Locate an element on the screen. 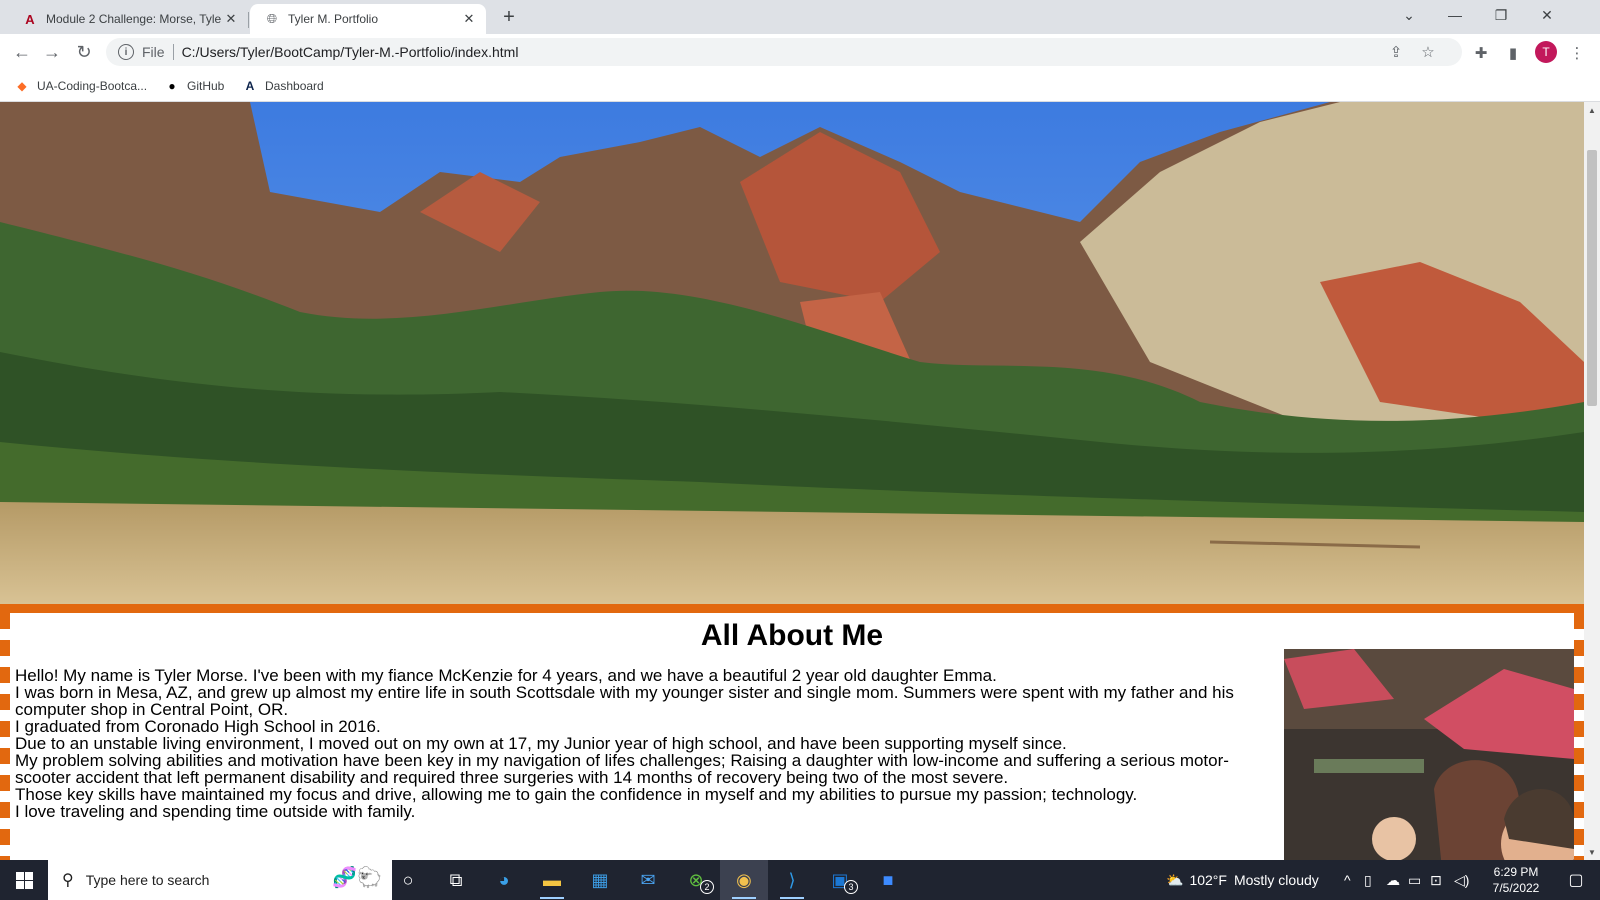 The width and height of the screenshot is (1600, 900). outlook-icon: ▣ 3 is located at coordinates (840, 880).